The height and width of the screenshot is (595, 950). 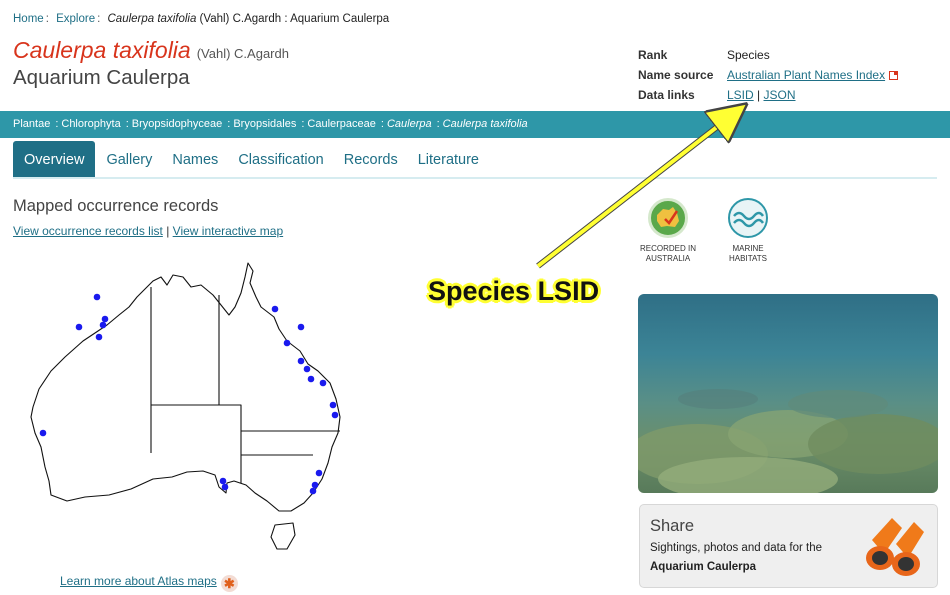 I want to click on australia-outline, so click(x=185, y=387).